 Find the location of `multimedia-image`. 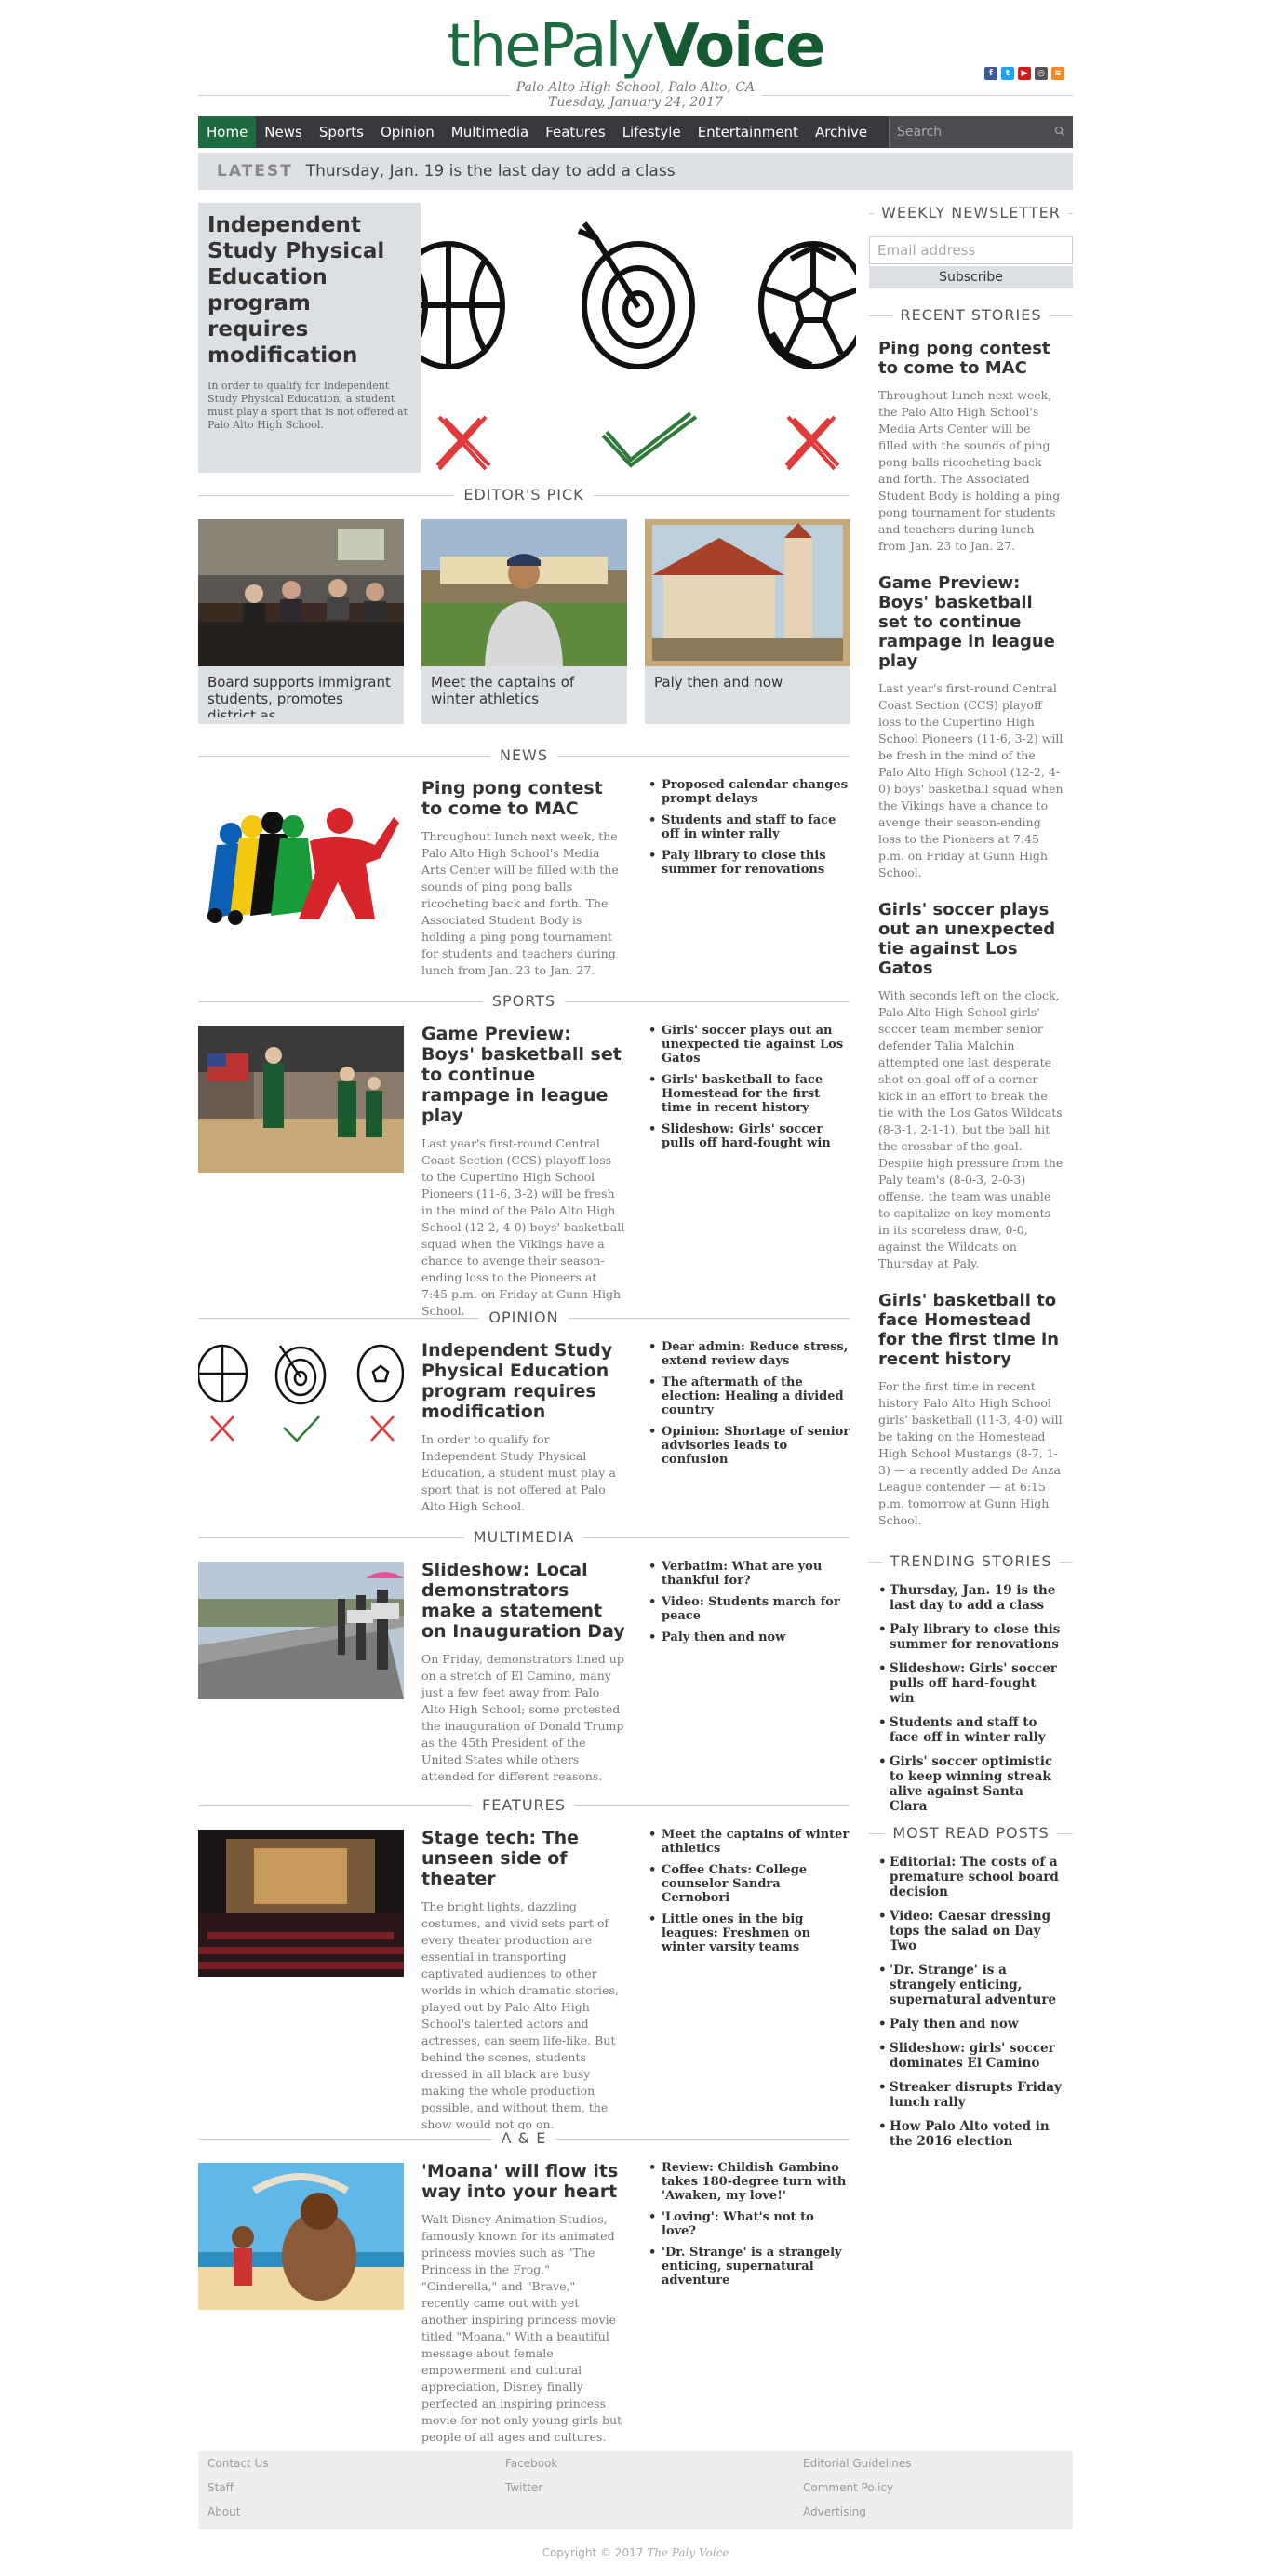

multimedia-image is located at coordinates (301, 1630).